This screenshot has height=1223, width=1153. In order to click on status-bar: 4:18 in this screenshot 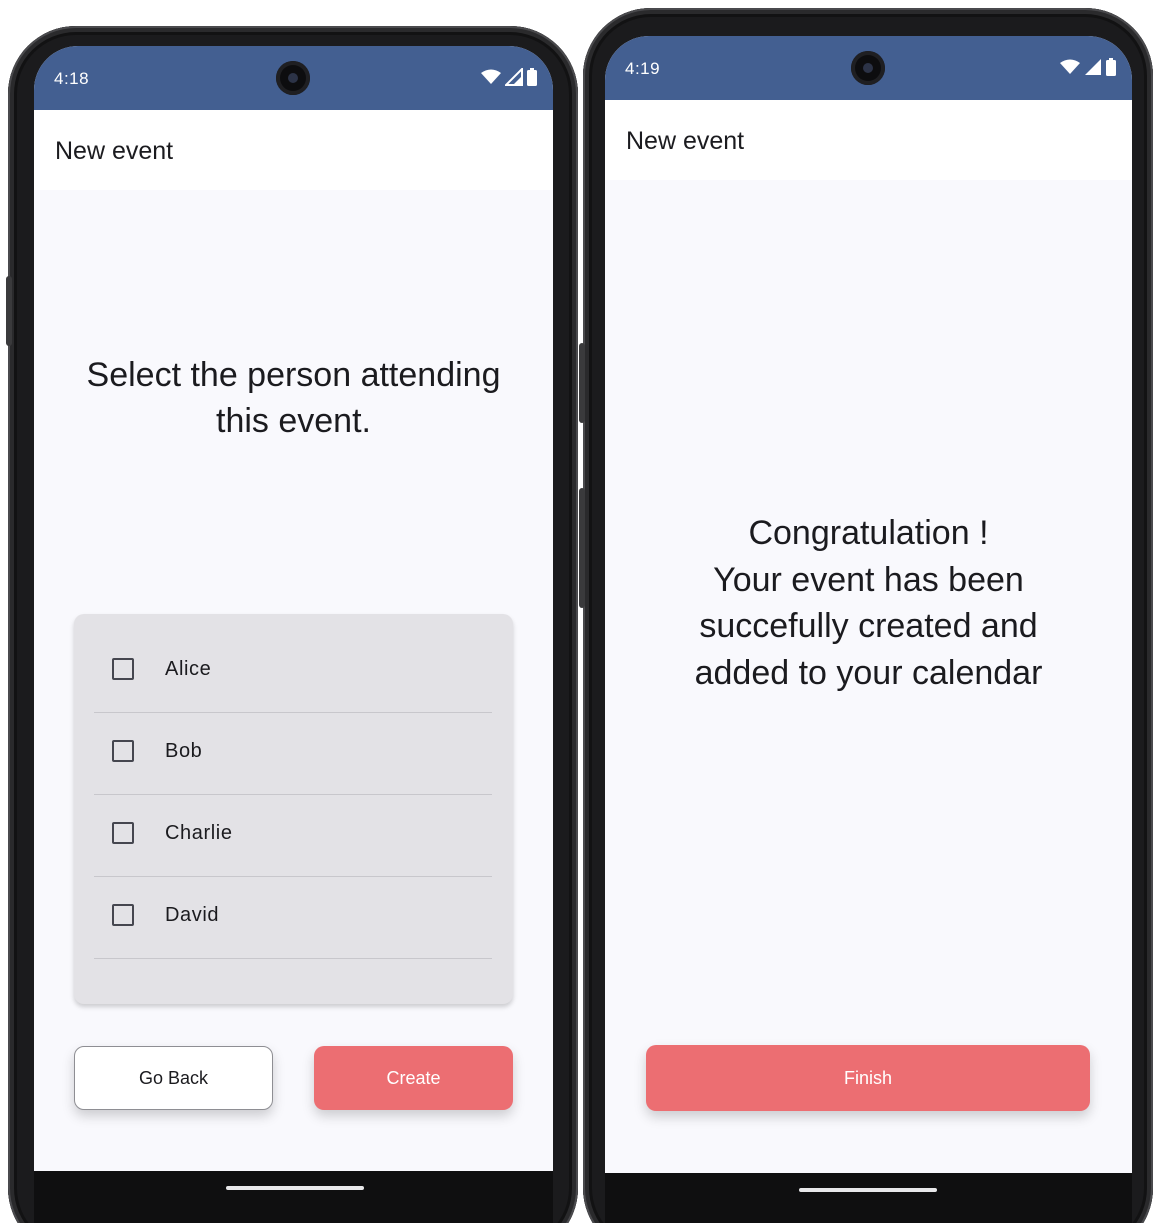, I will do `click(293, 78)`.